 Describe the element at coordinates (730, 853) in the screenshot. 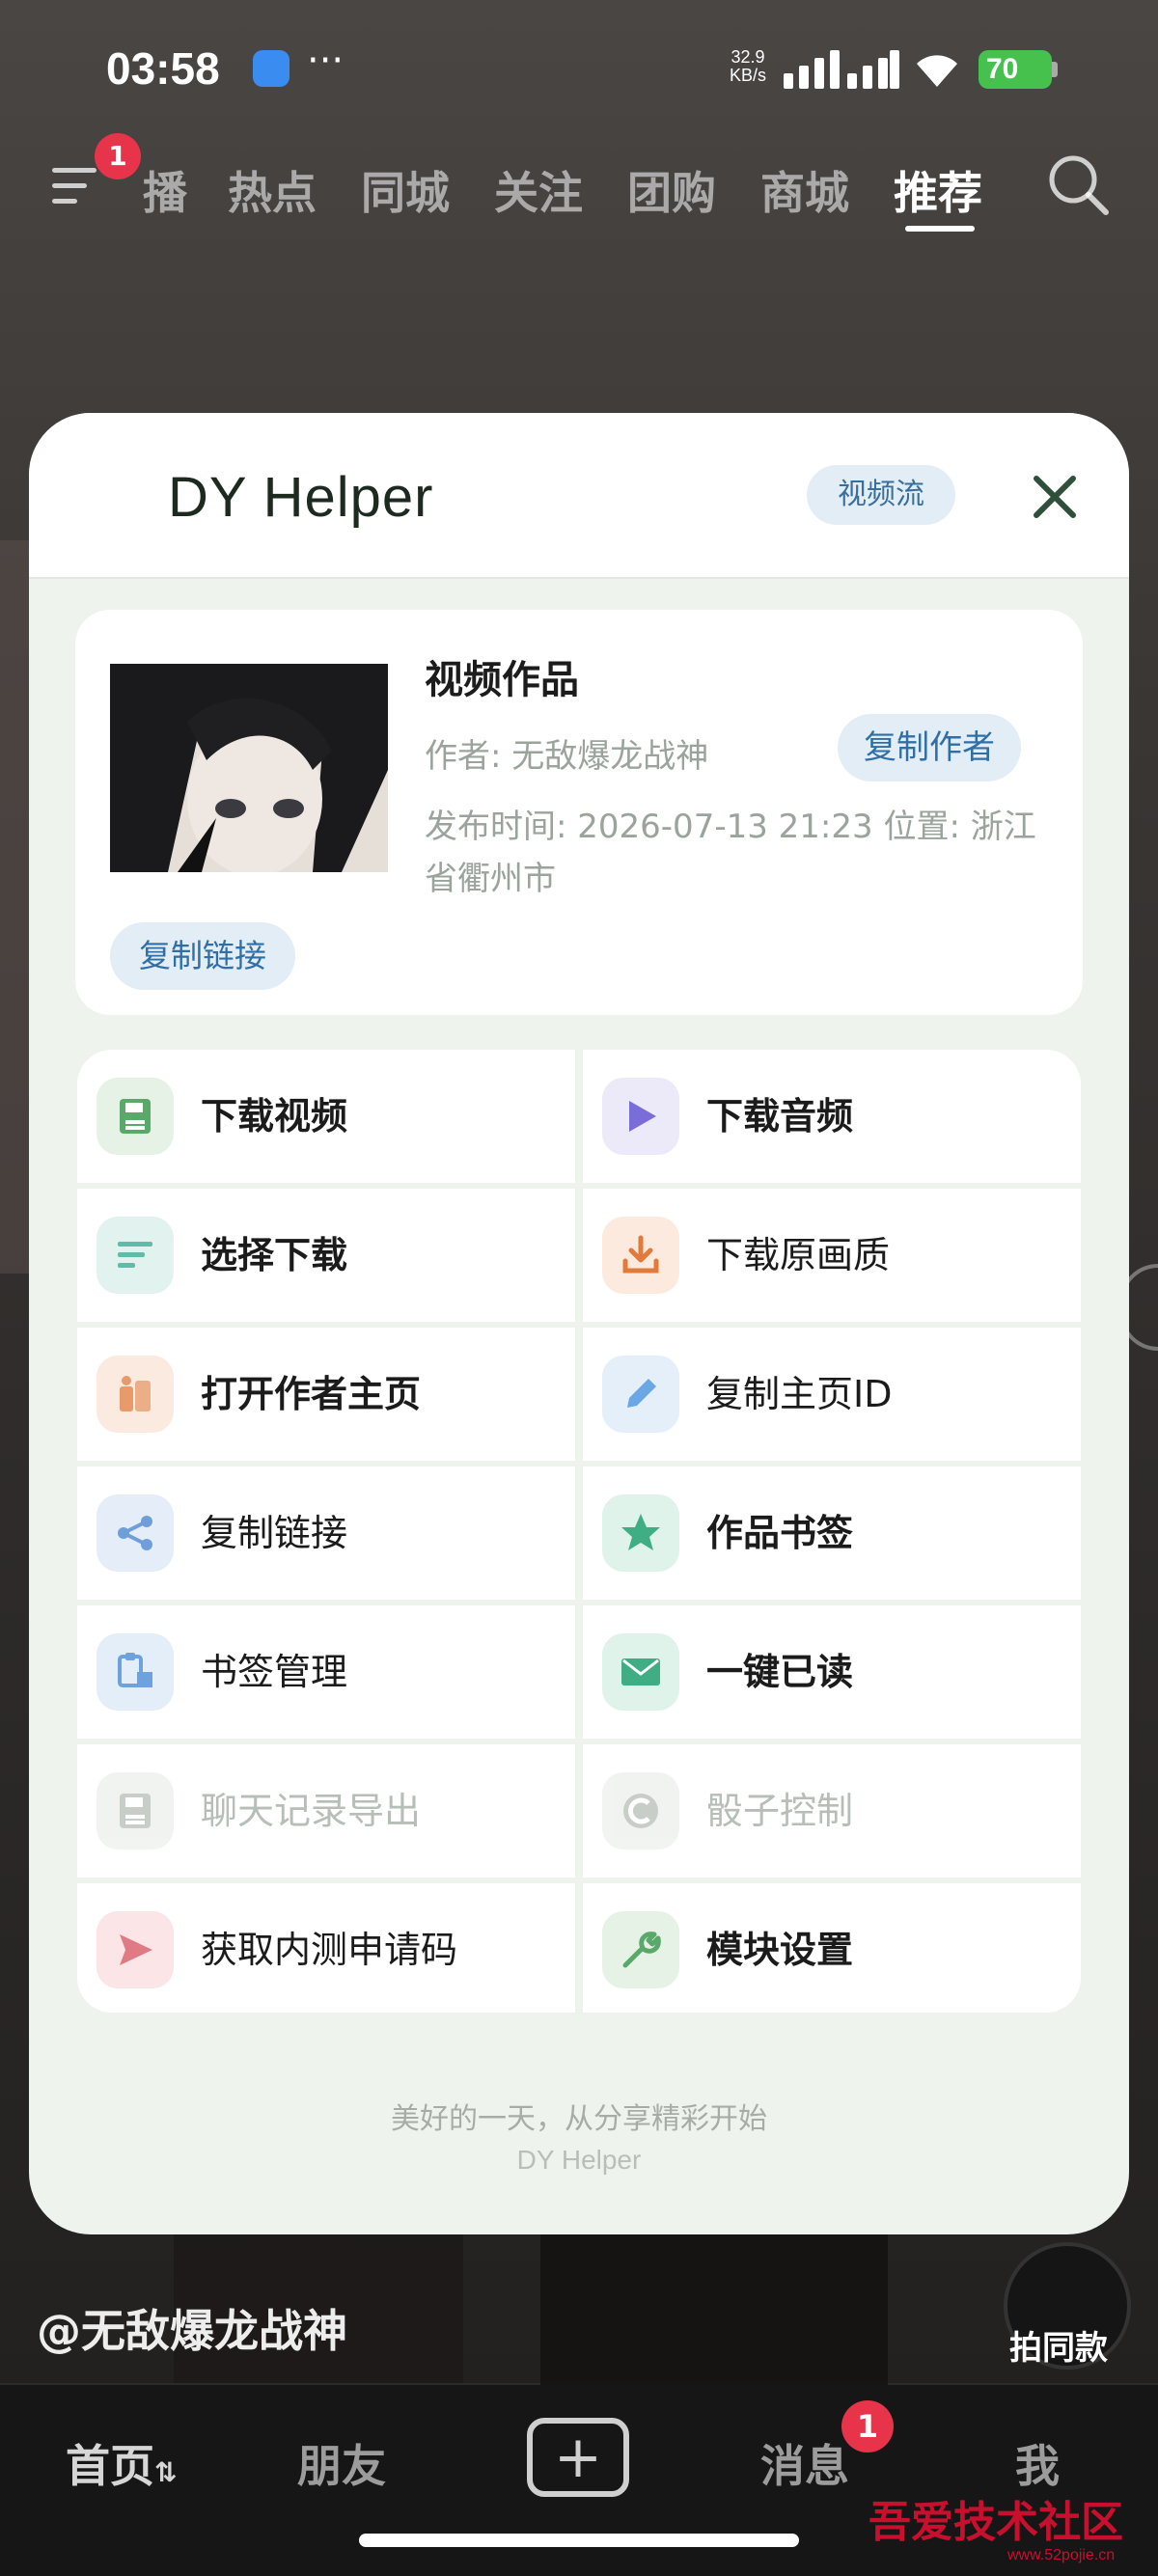

I see `video-meta: 发布时间: 2026-07-13 21:23 位置: 浙江省衢州市` at that location.